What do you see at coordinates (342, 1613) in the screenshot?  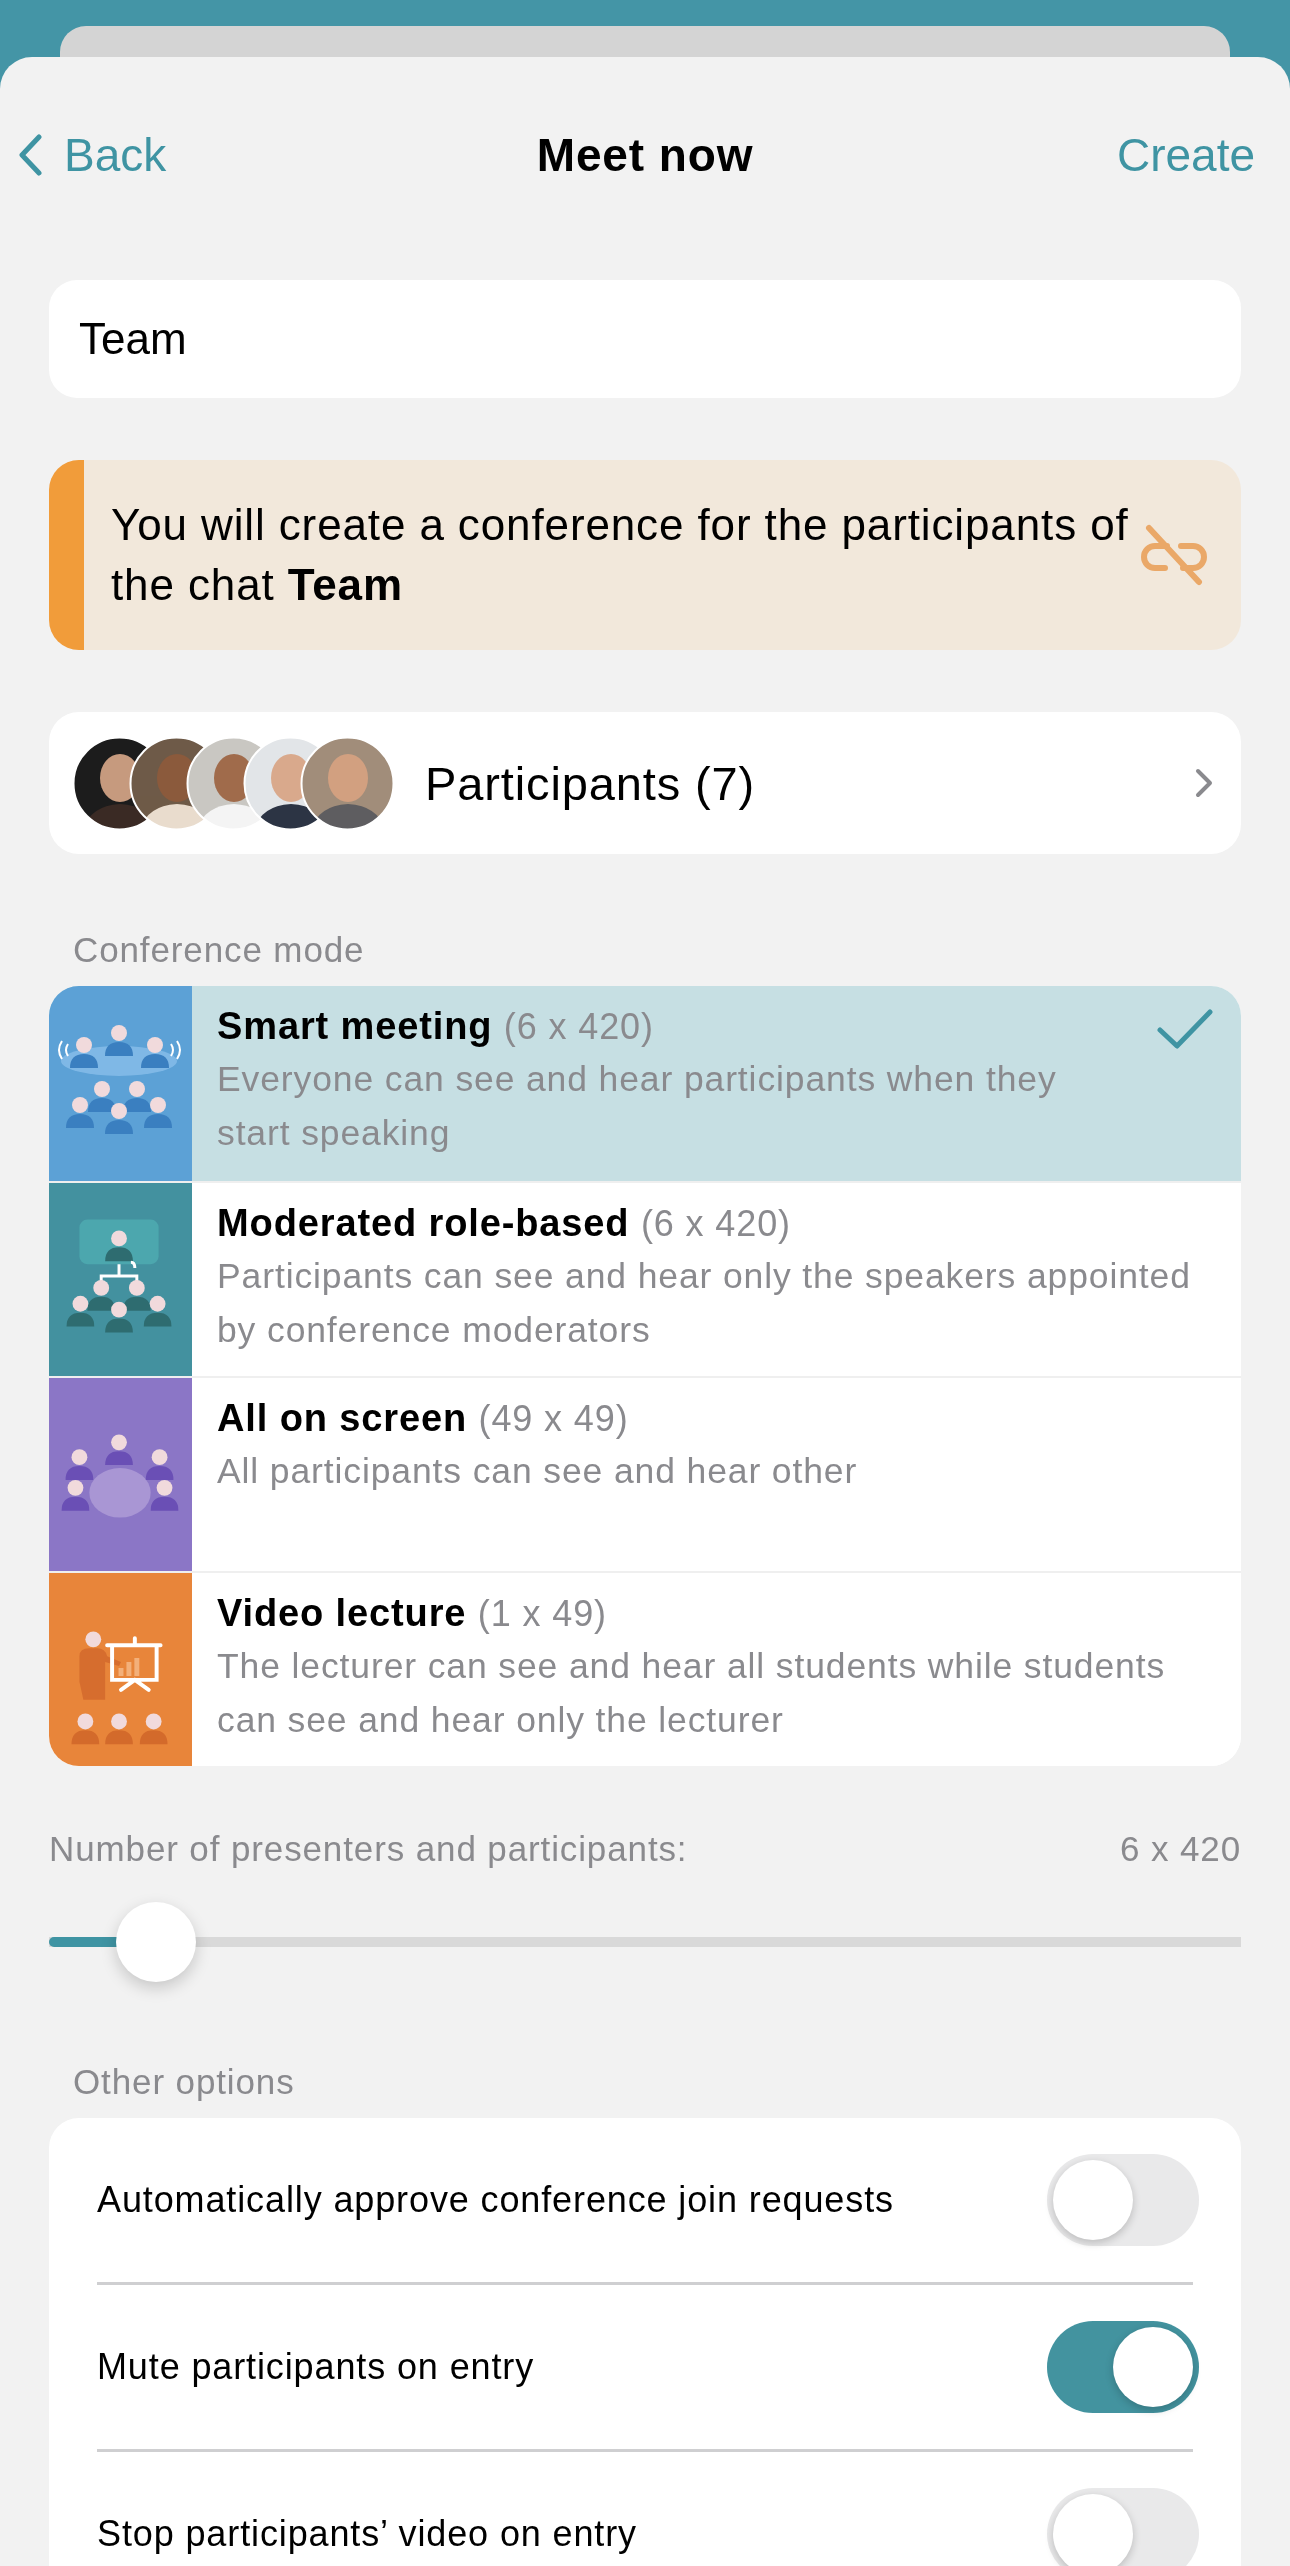 I see `mode-title: Video lecture` at bounding box center [342, 1613].